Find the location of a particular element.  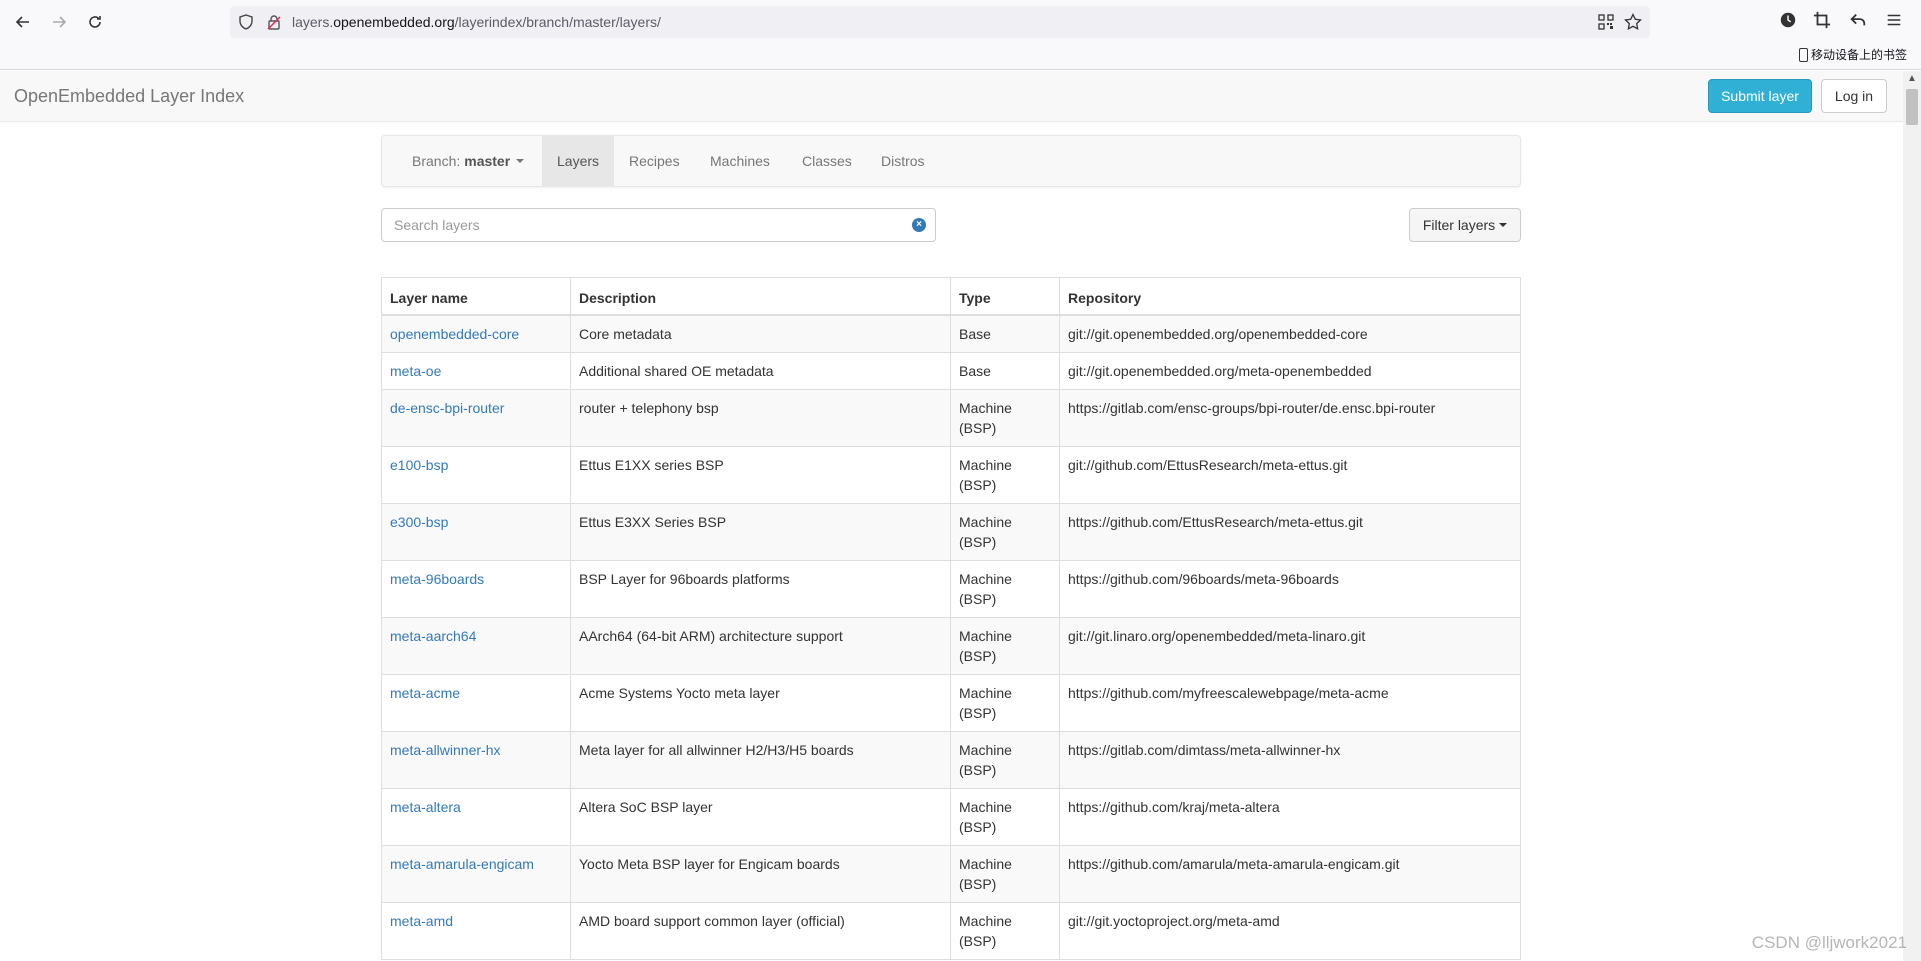

layer-link: e300-bsp is located at coordinates (419, 522).